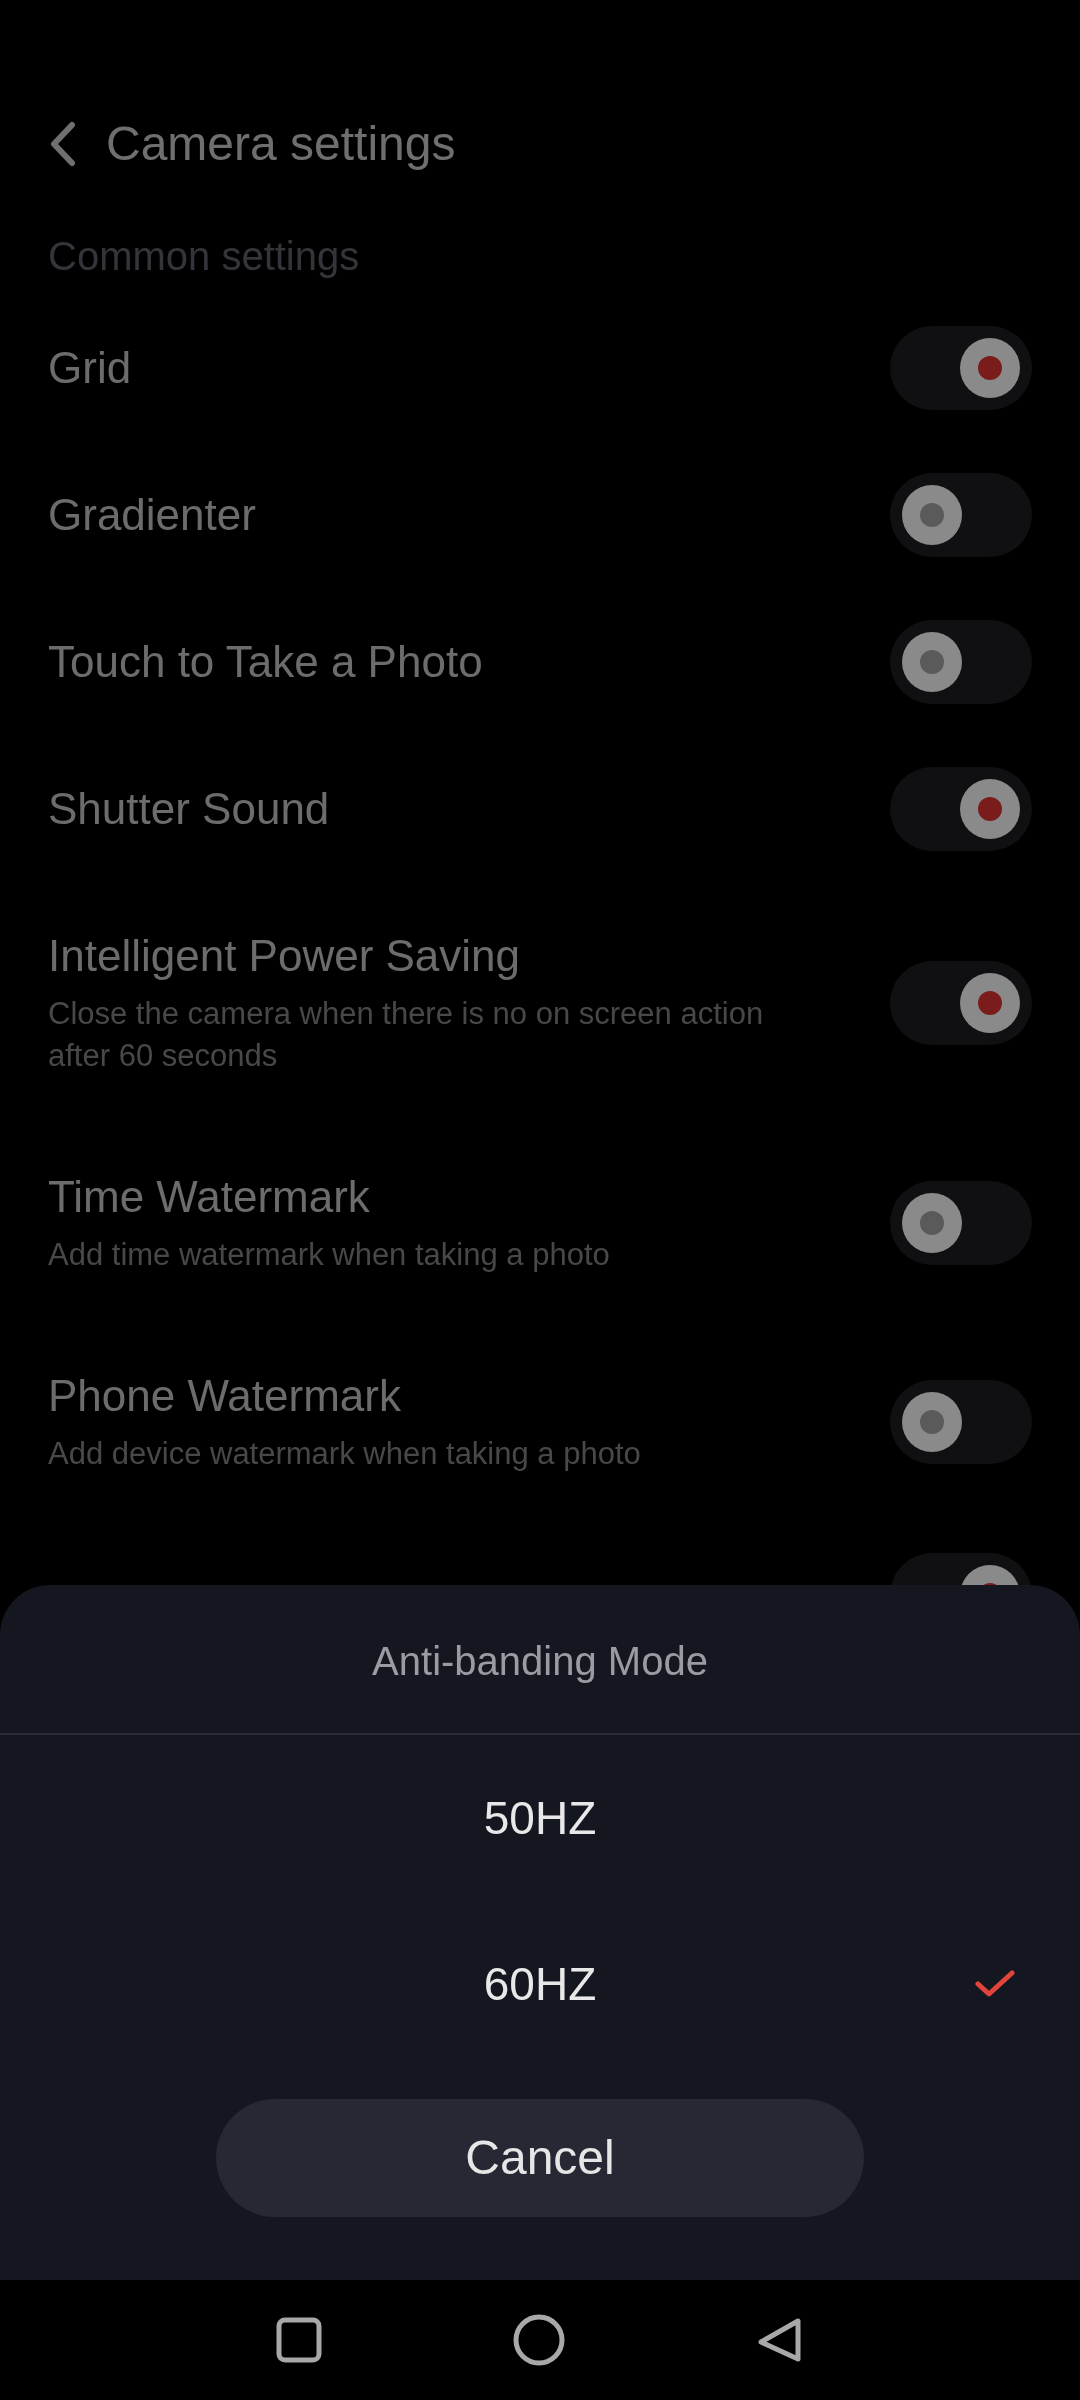  Describe the element at coordinates (189, 809) in the screenshot. I see `setting-label: Shutter Sound` at that location.